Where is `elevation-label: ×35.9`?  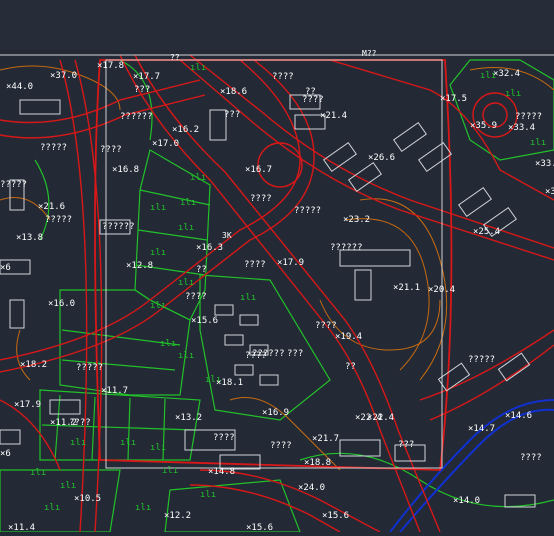 elevation-label: ×35.9 is located at coordinates (483, 126).